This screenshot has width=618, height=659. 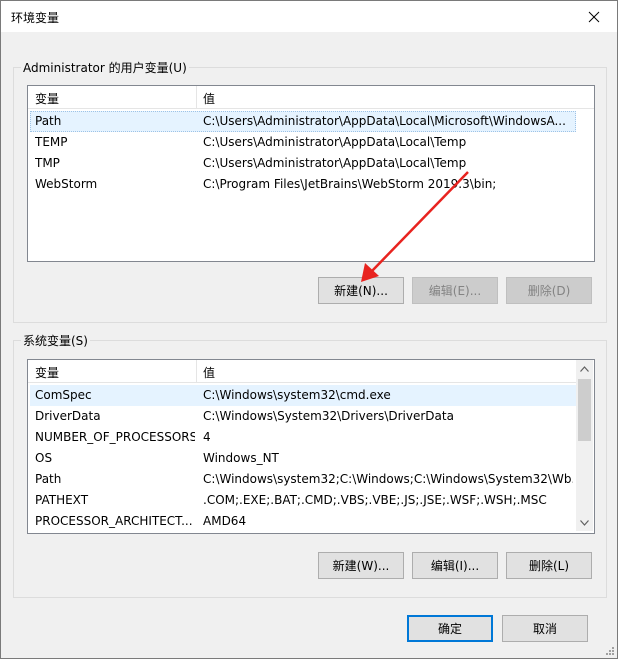 I want to click on row-name: OS, so click(x=44, y=458).